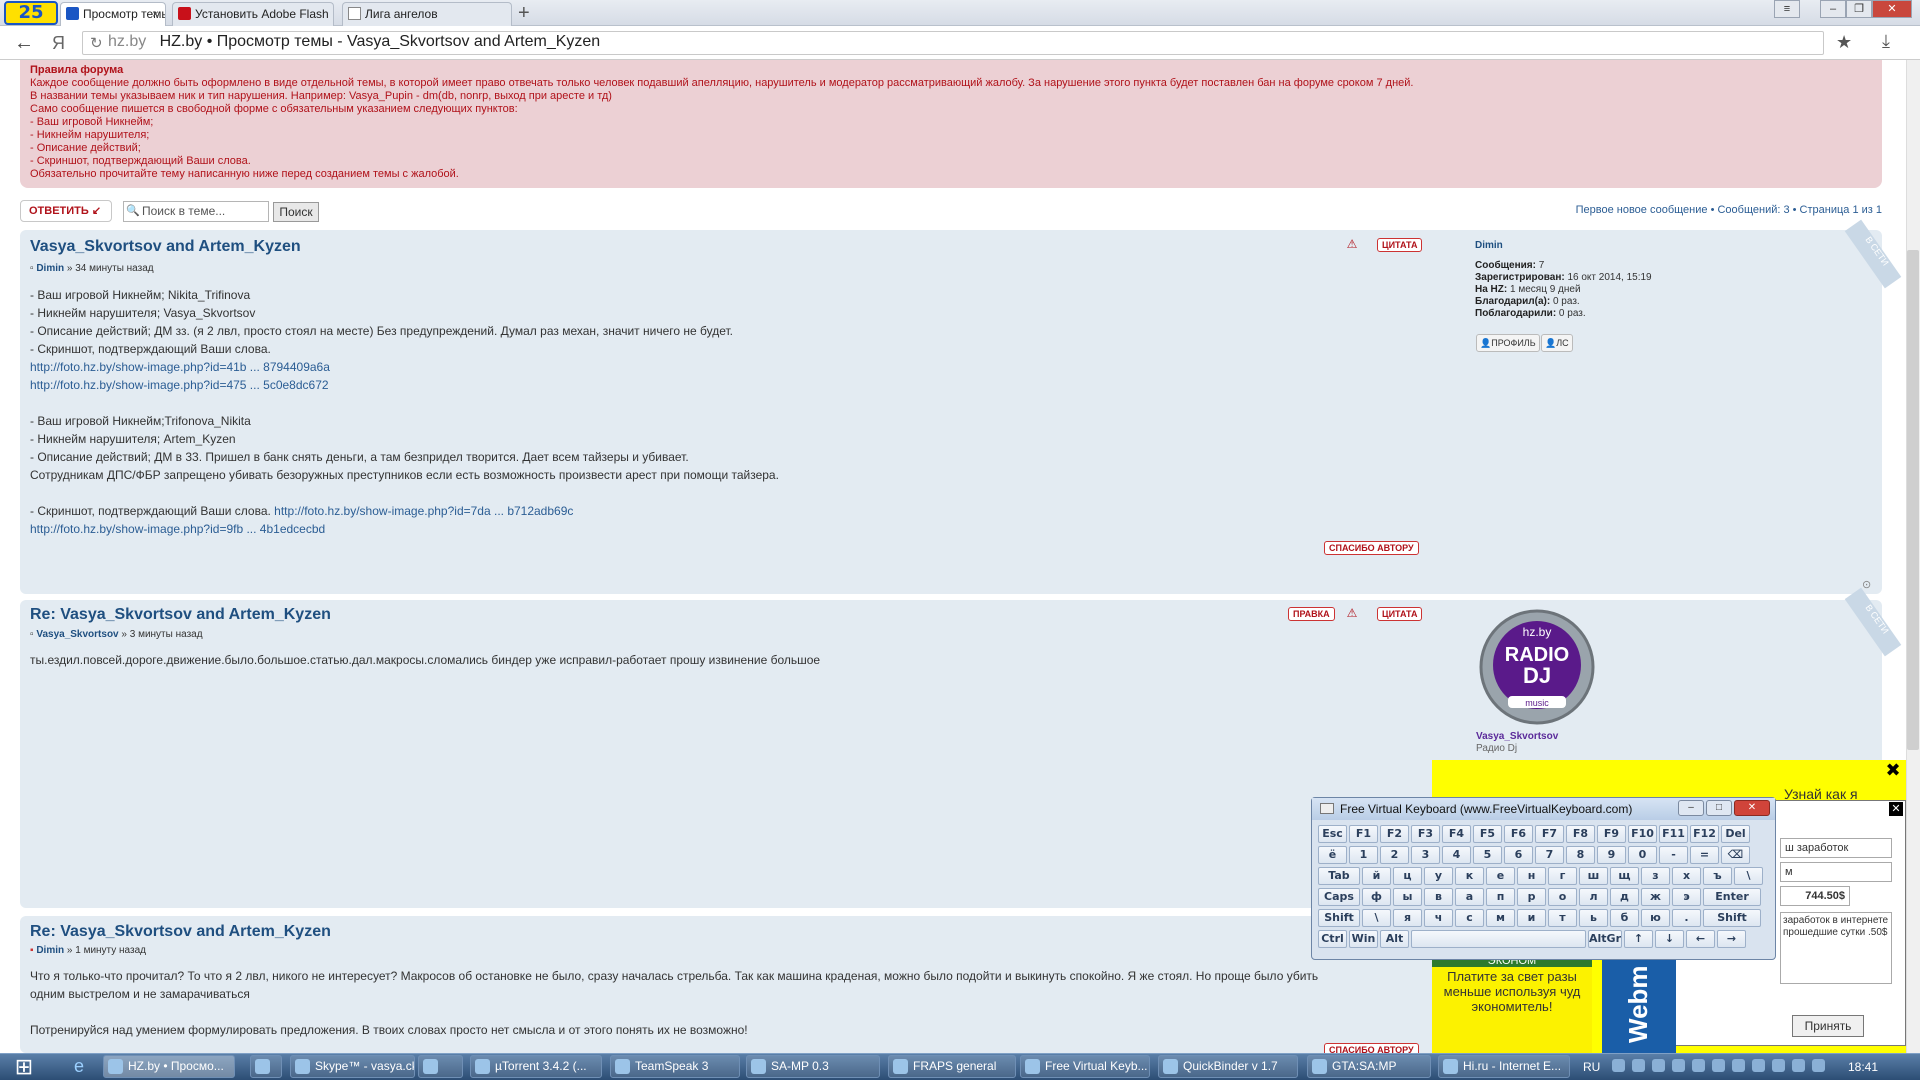 Image resolution: width=1920 pixels, height=1080 pixels. What do you see at coordinates (1655, 918) in the screenshot?
I see `vk-key: ю` at bounding box center [1655, 918].